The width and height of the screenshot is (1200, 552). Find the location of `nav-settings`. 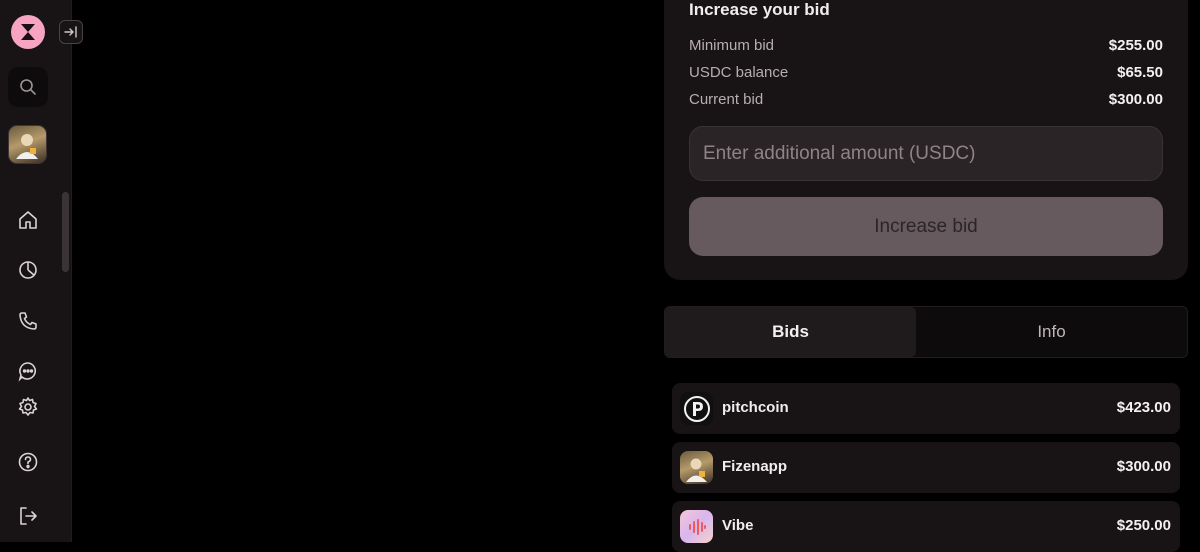

nav-settings is located at coordinates (28, 407).